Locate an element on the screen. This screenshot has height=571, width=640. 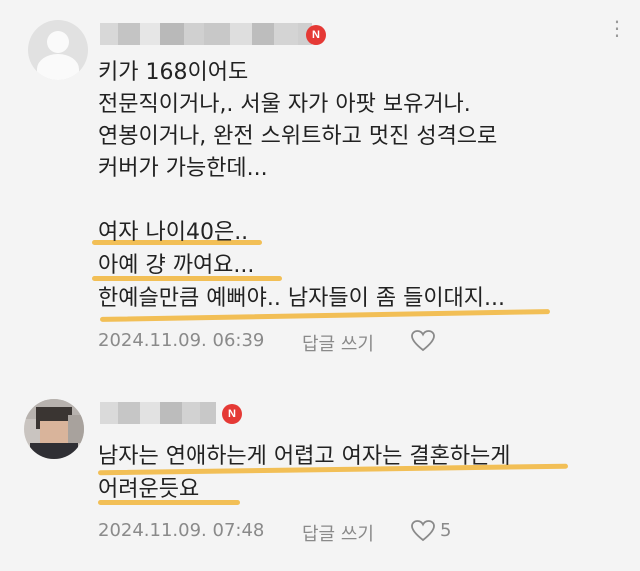
comment-text-line: 연봉이거나, 완전 스위트하고 멋진 성격으로 is located at coordinates (298, 136).